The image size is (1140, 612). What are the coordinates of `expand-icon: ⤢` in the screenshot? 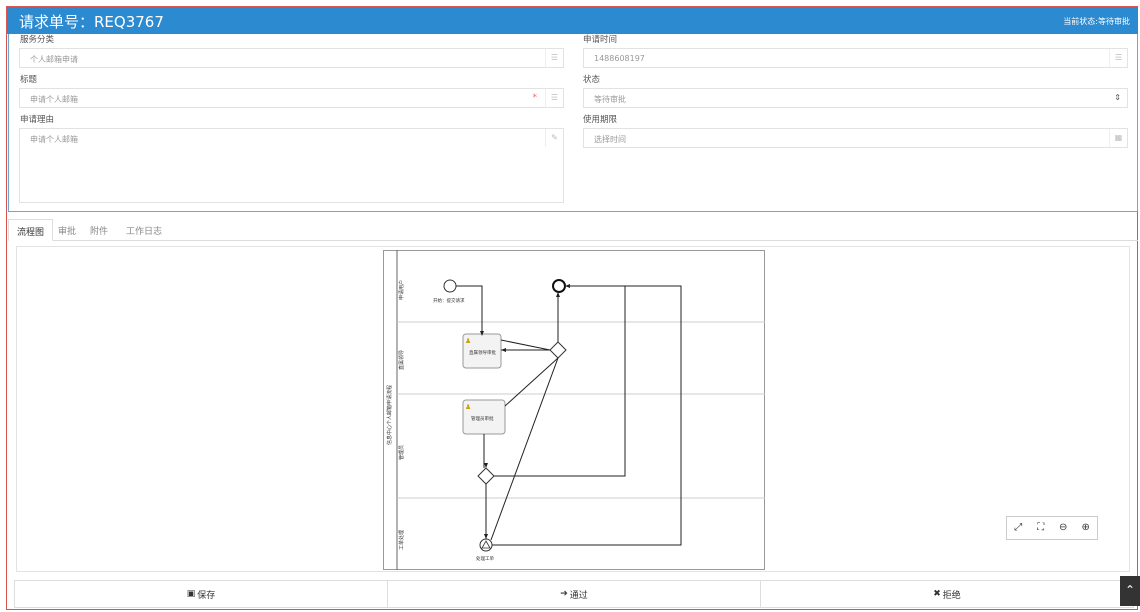 It's located at (1018, 528).